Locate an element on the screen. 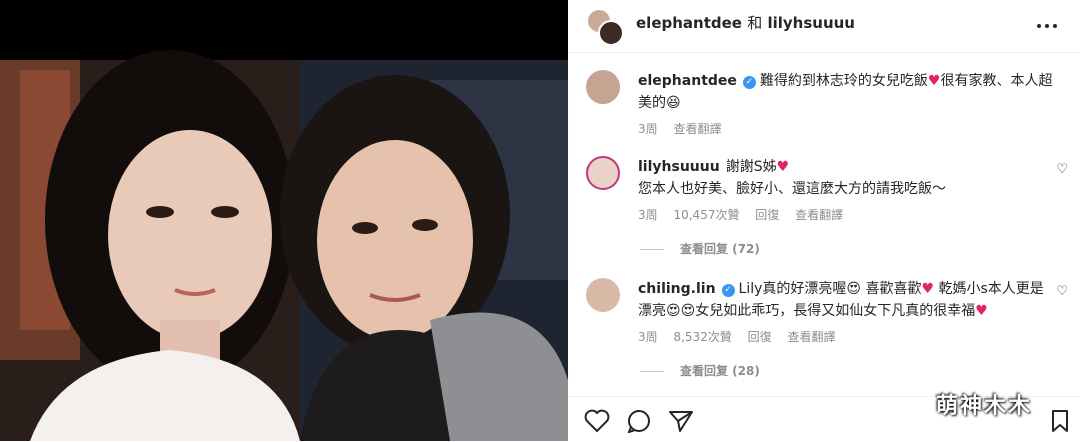 Image resolution: width=1080 pixels, height=442 pixels. view-replies-button: 查看回复 (28) is located at coordinates (700, 370).